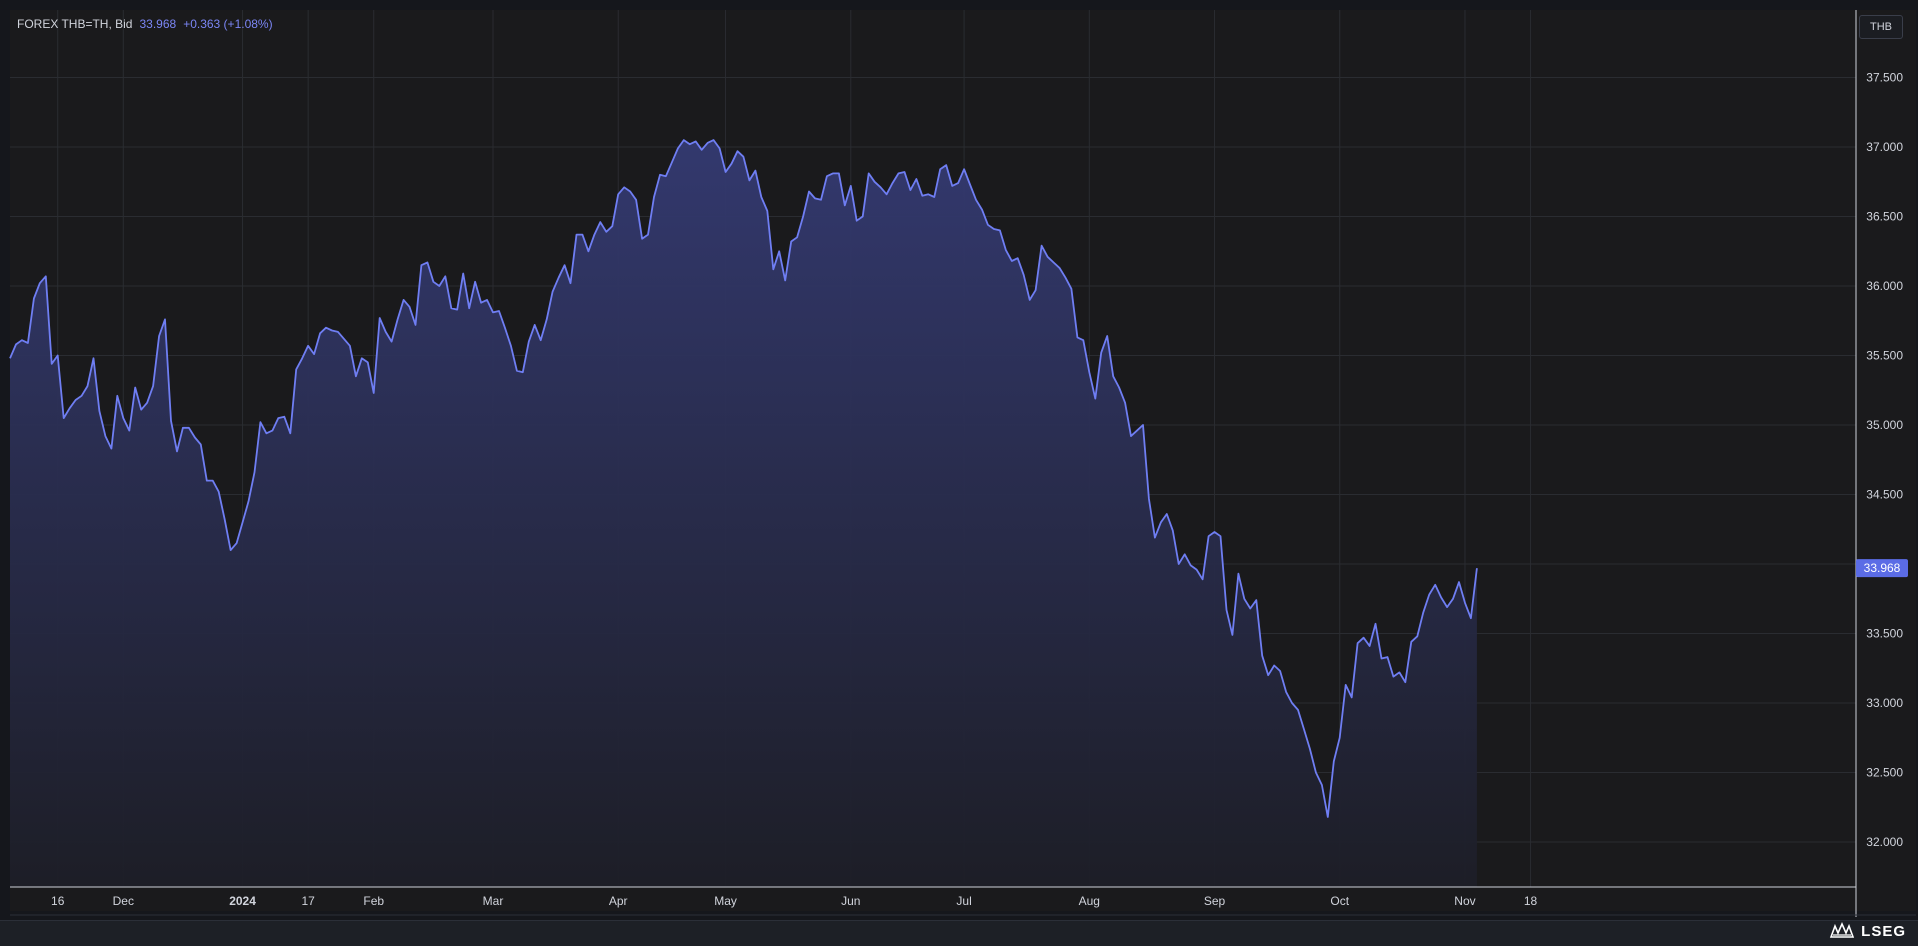  I want to click on currency-unit-button: THB, so click(1881, 27).